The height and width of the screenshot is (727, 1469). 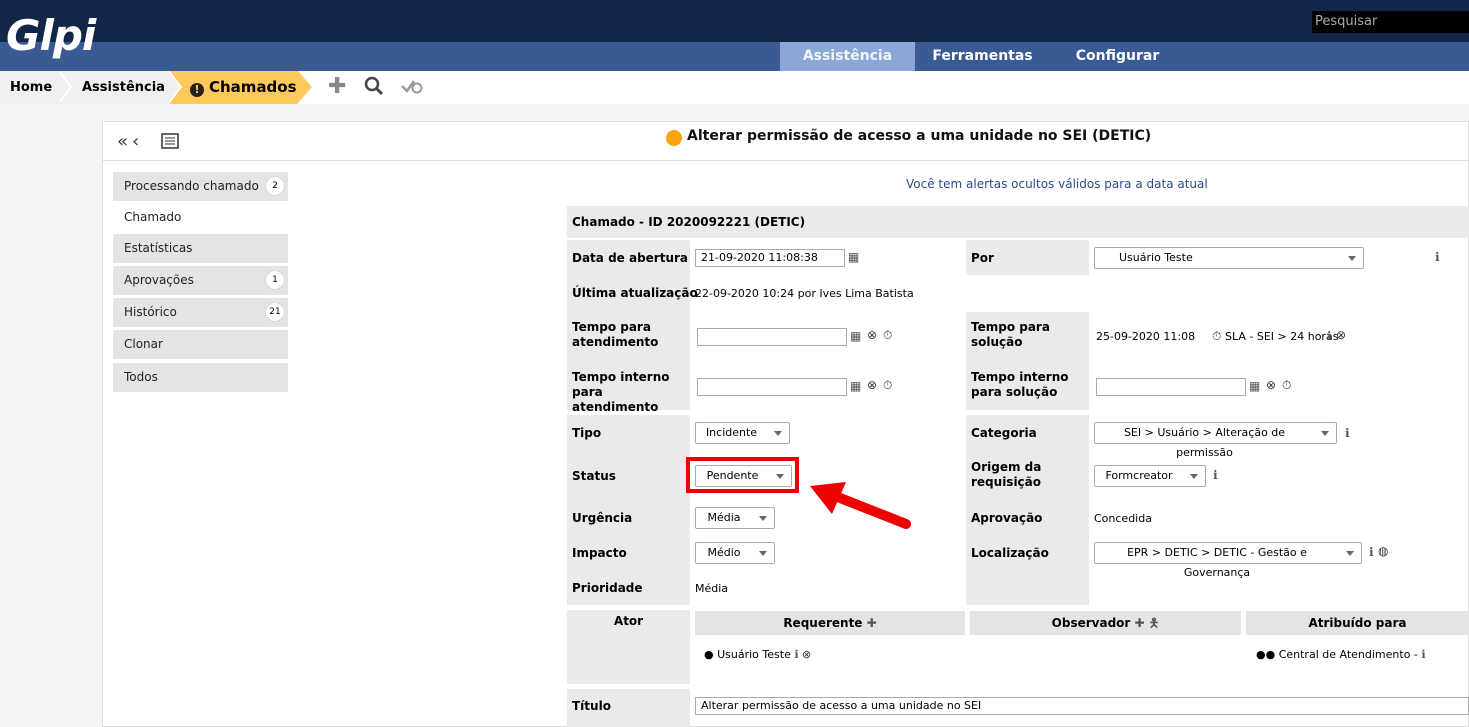 What do you see at coordinates (689, 222) in the screenshot?
I see `ticket-id-heading: Chamado - ID 2020092221 (DETIC)` at bounding box center [689, 222].